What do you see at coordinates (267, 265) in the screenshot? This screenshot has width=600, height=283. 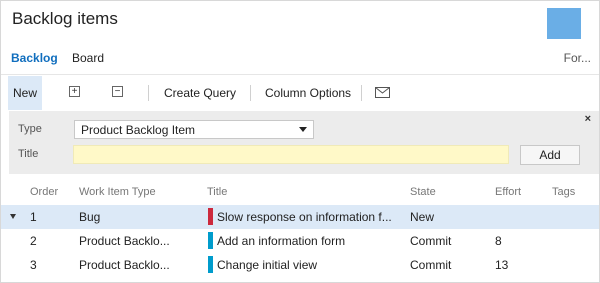 I see `row-title-link: Change initial view` at bounding box center [267, 265].